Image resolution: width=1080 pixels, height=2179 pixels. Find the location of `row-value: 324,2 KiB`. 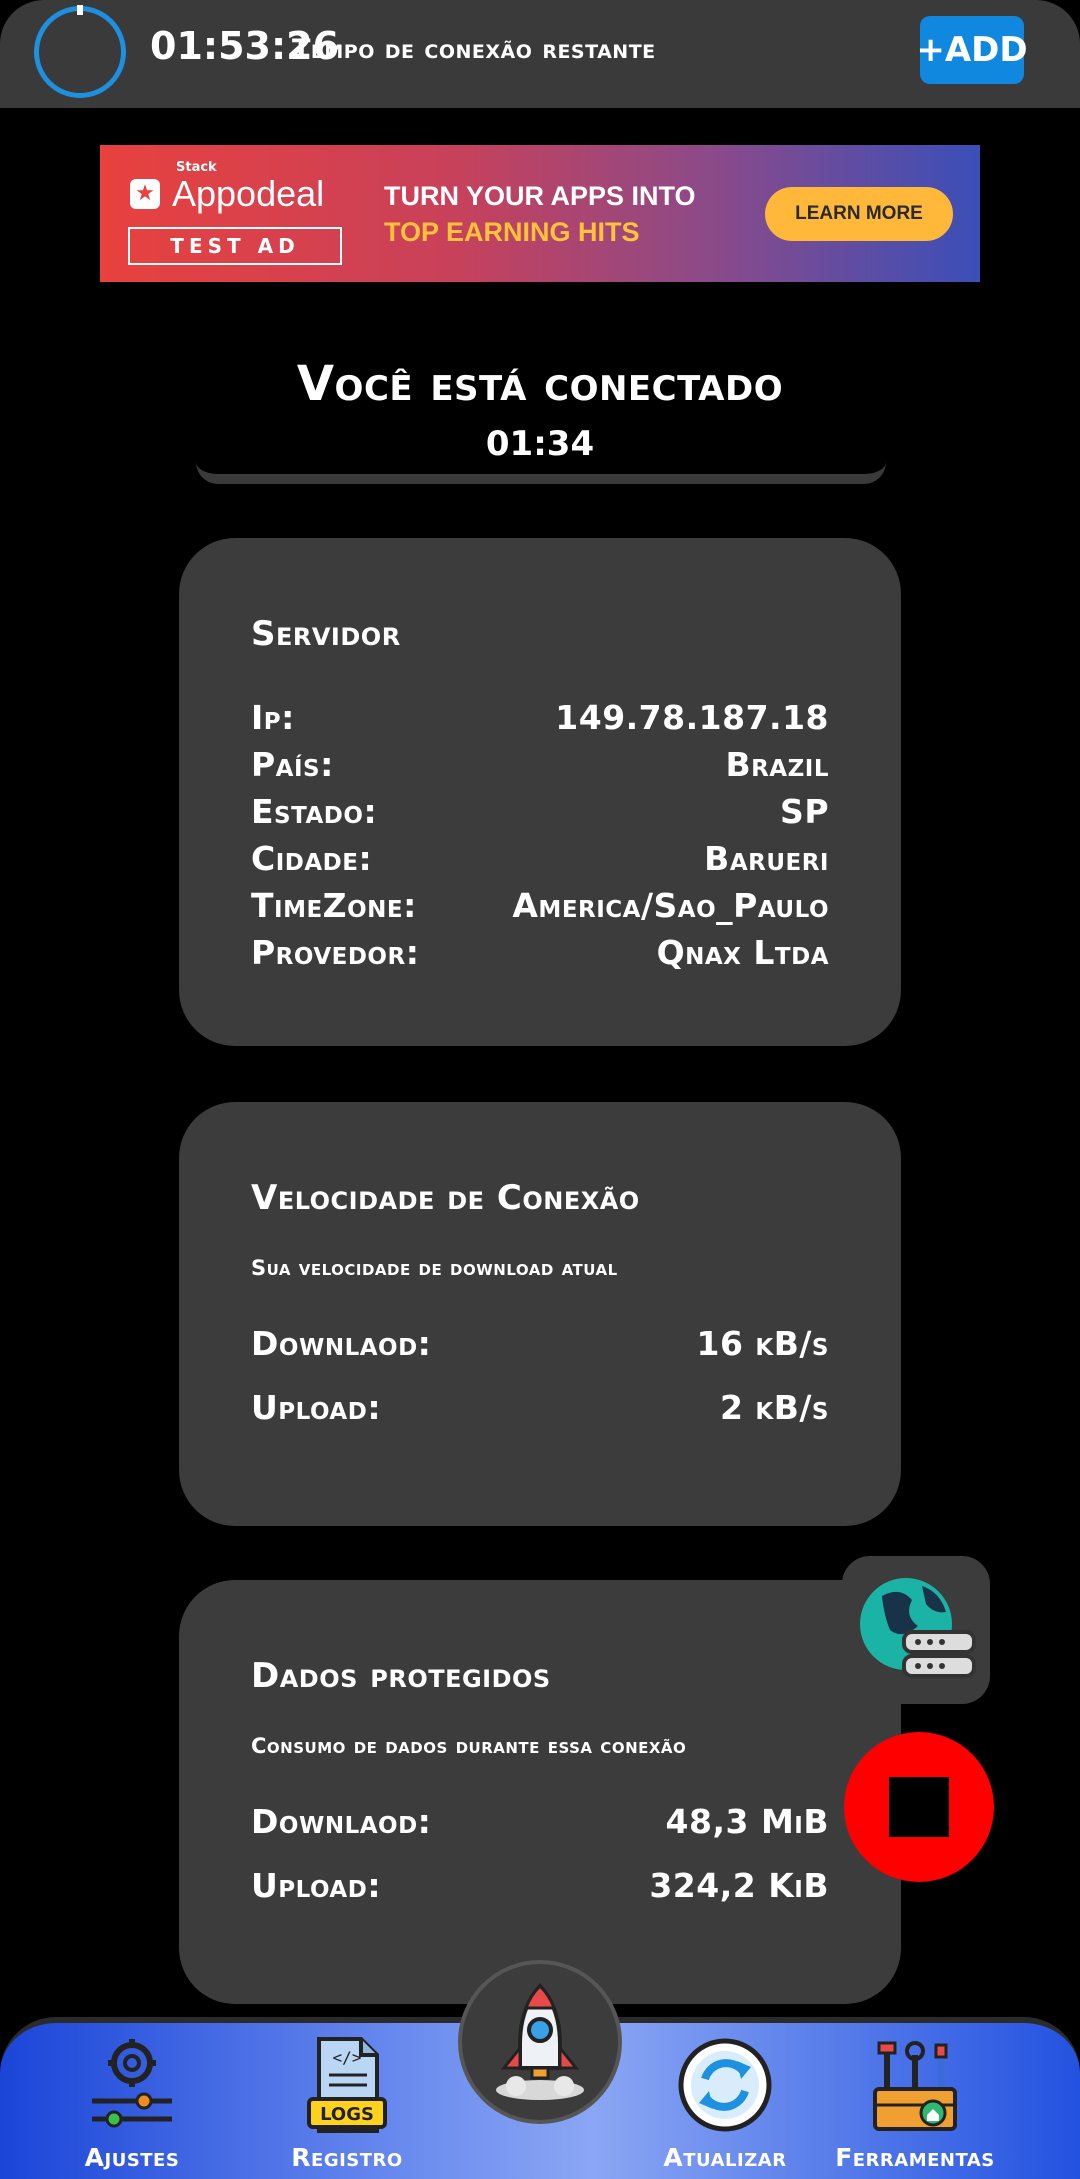

row-value: 324,2 KiB is located at coordinates (739, 1885).